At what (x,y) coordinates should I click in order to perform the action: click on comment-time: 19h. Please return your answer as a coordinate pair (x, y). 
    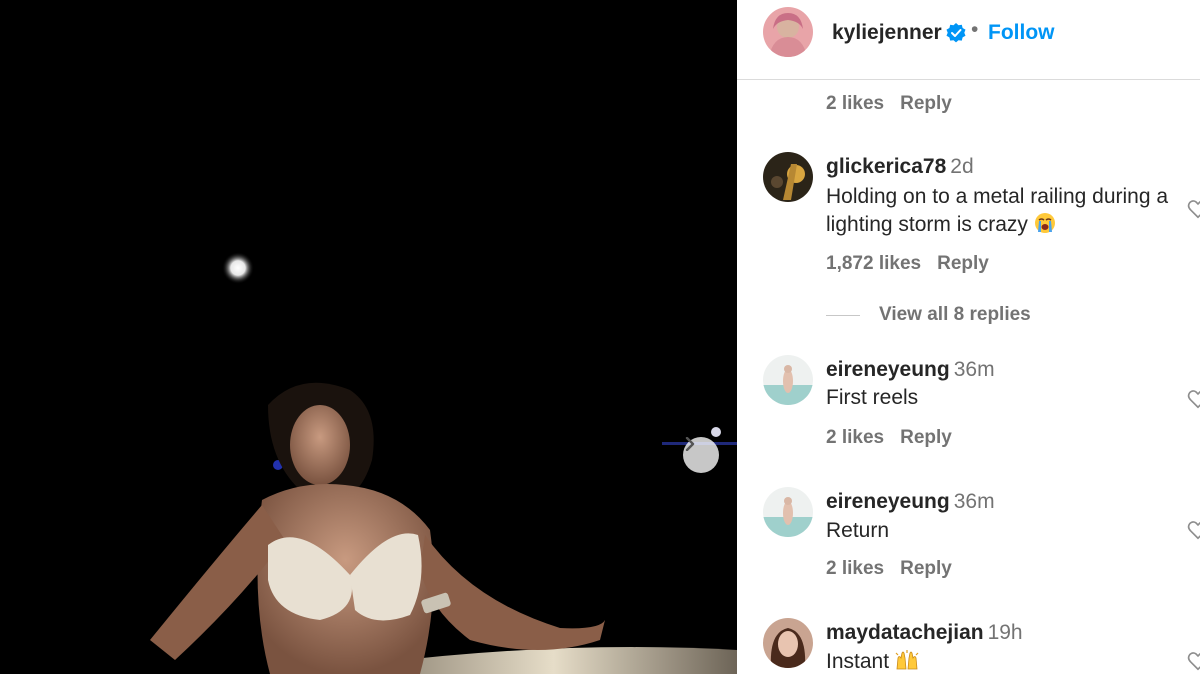
    Looking at the image, I should click on (1005, 632).